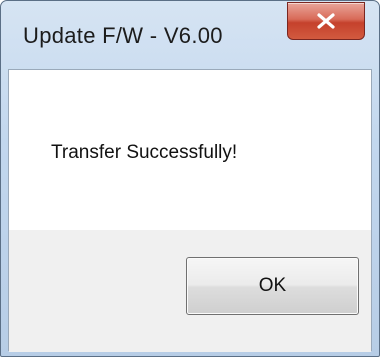  I want to click on close-button, so click(326, 21).